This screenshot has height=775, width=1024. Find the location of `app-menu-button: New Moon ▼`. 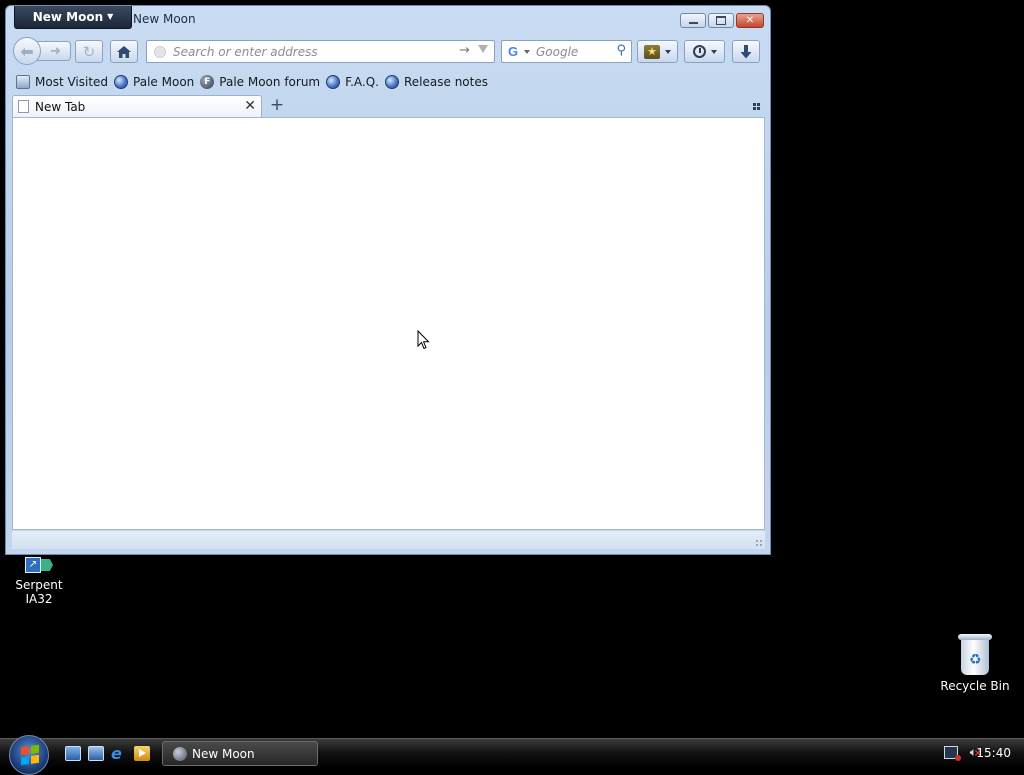

app-menu-button: New Moon ▼ is located at coordinates (73, 17).